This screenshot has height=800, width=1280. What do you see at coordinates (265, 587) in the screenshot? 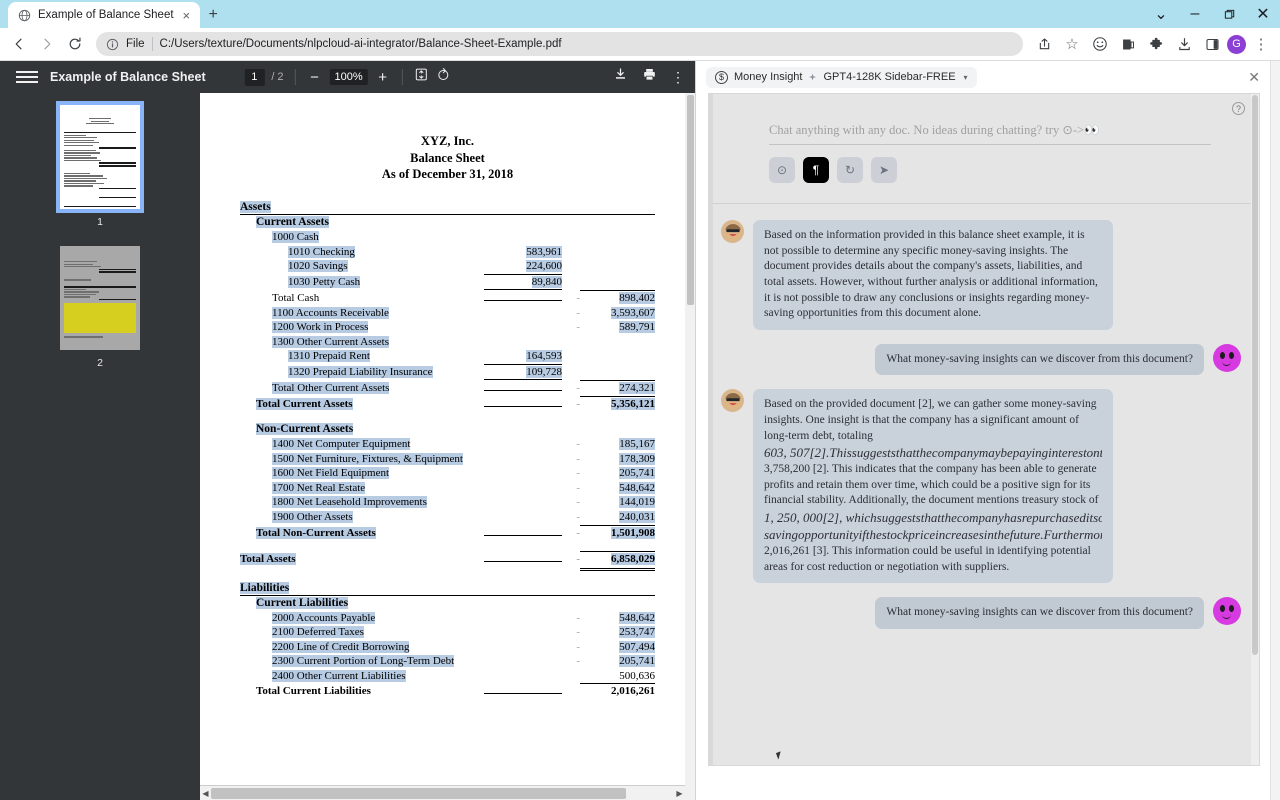
I see `doc-section-title: Liabilities` at bounding box center [265, 587].